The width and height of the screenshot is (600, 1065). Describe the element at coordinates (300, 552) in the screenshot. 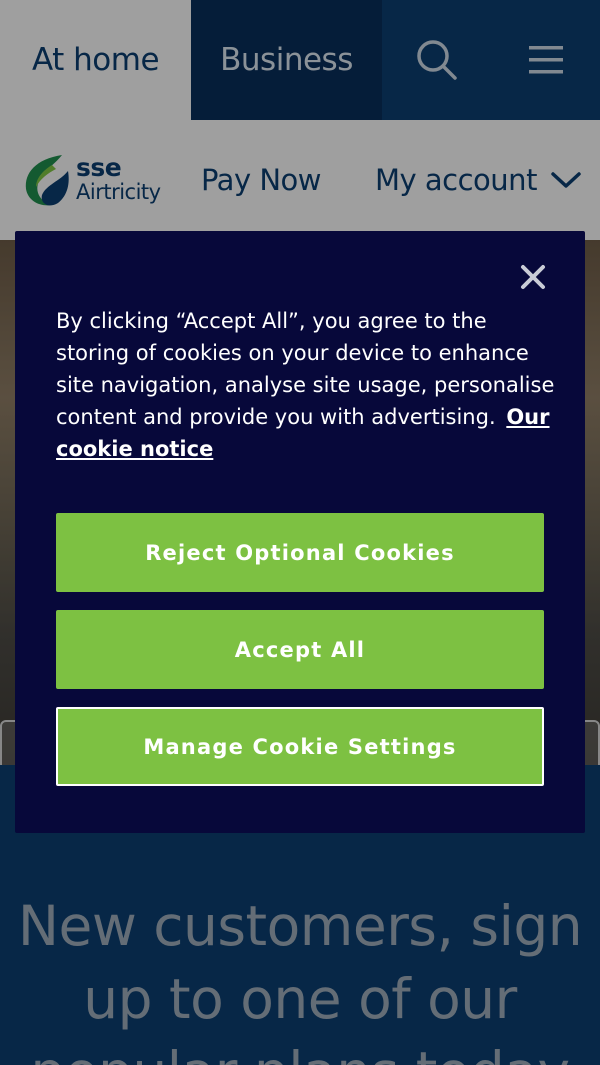

I see `reject-optional-cookies-button: Reject Optional Cookies` at that location.